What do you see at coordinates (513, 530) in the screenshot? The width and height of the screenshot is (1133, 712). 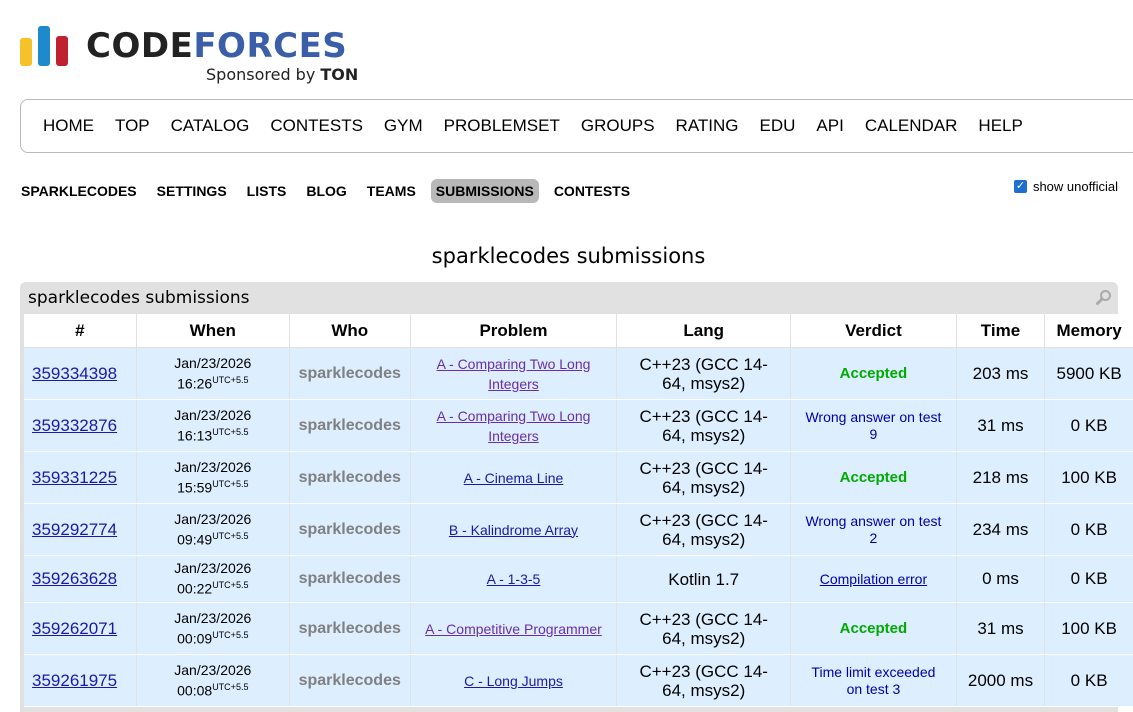 I see `problem-link: B - Kalindrome Array` at bounding box center [513, 530].